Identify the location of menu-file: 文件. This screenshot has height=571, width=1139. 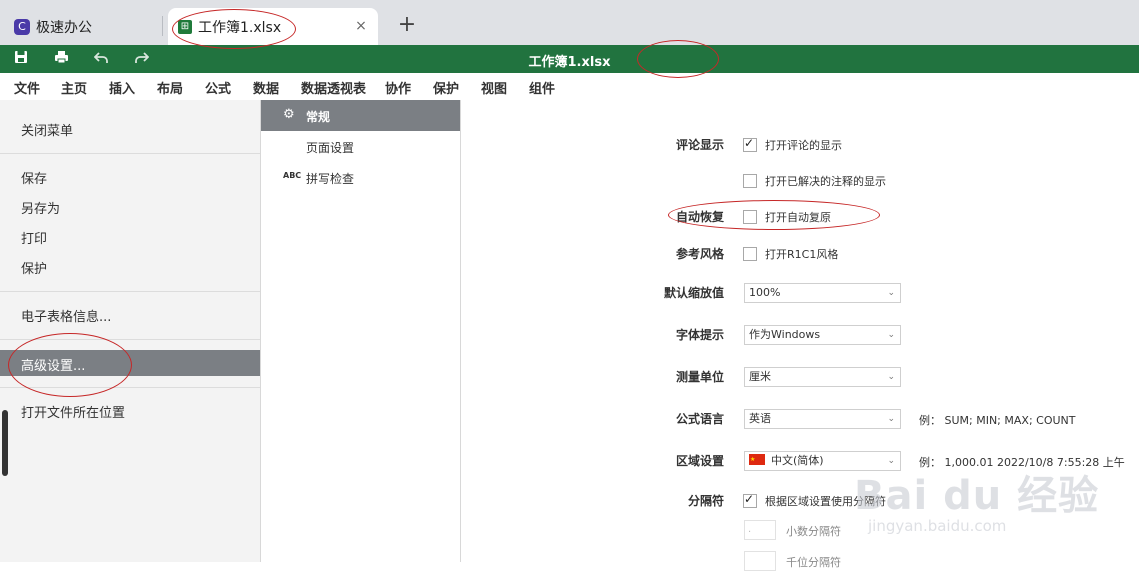
(27, 90).